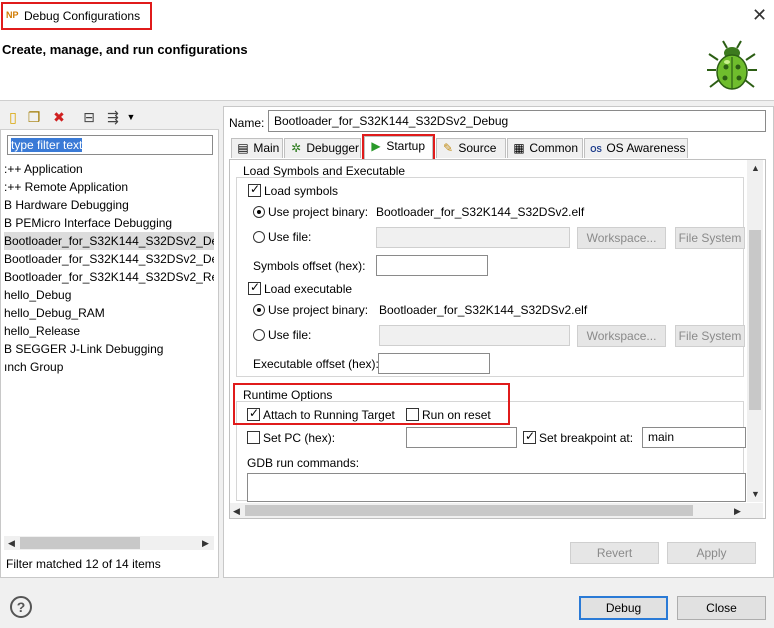  Describe the element at coordinates (80, 543) in the screenshot. I see `tree-scroll-thumb` at that location.